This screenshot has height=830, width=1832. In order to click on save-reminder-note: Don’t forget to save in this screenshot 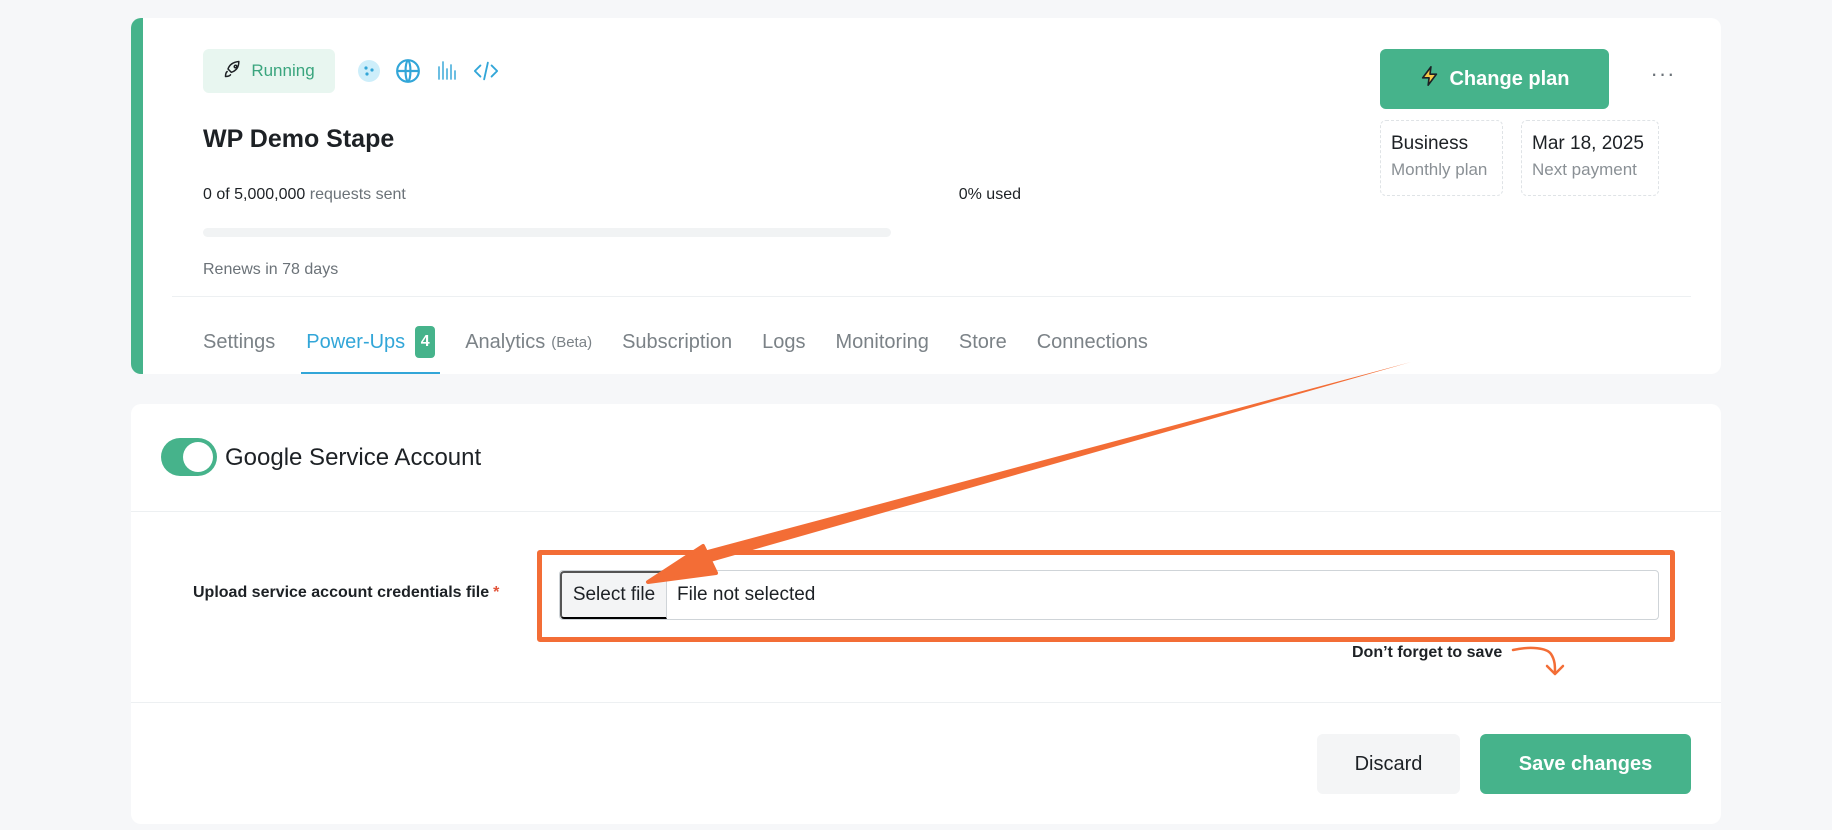, I will do `click(1427, 652)`.